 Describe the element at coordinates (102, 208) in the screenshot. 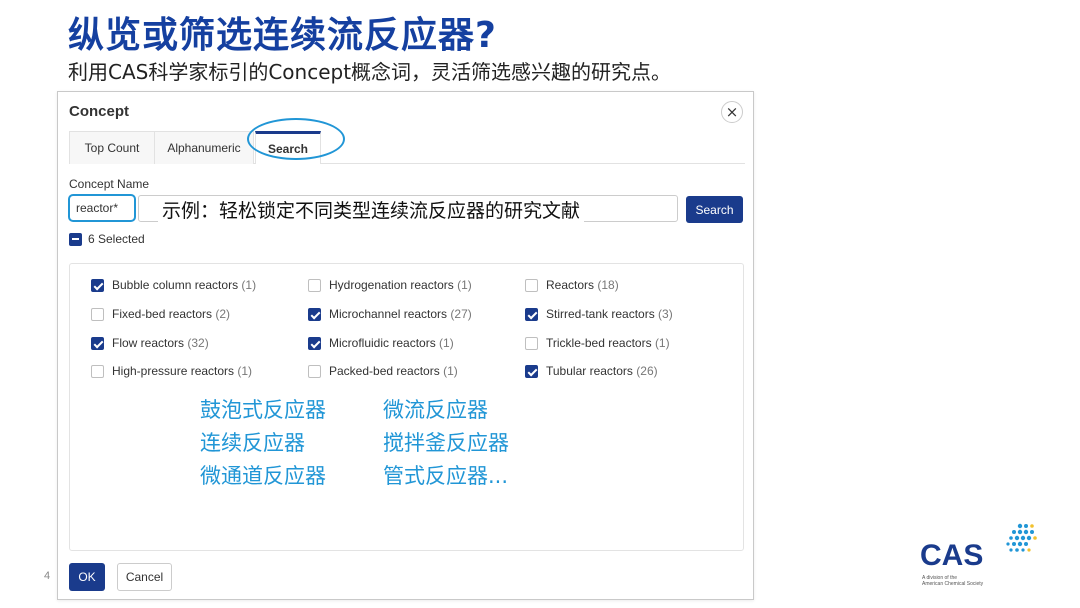

I see `concept-search-input: reactor*` at that location.